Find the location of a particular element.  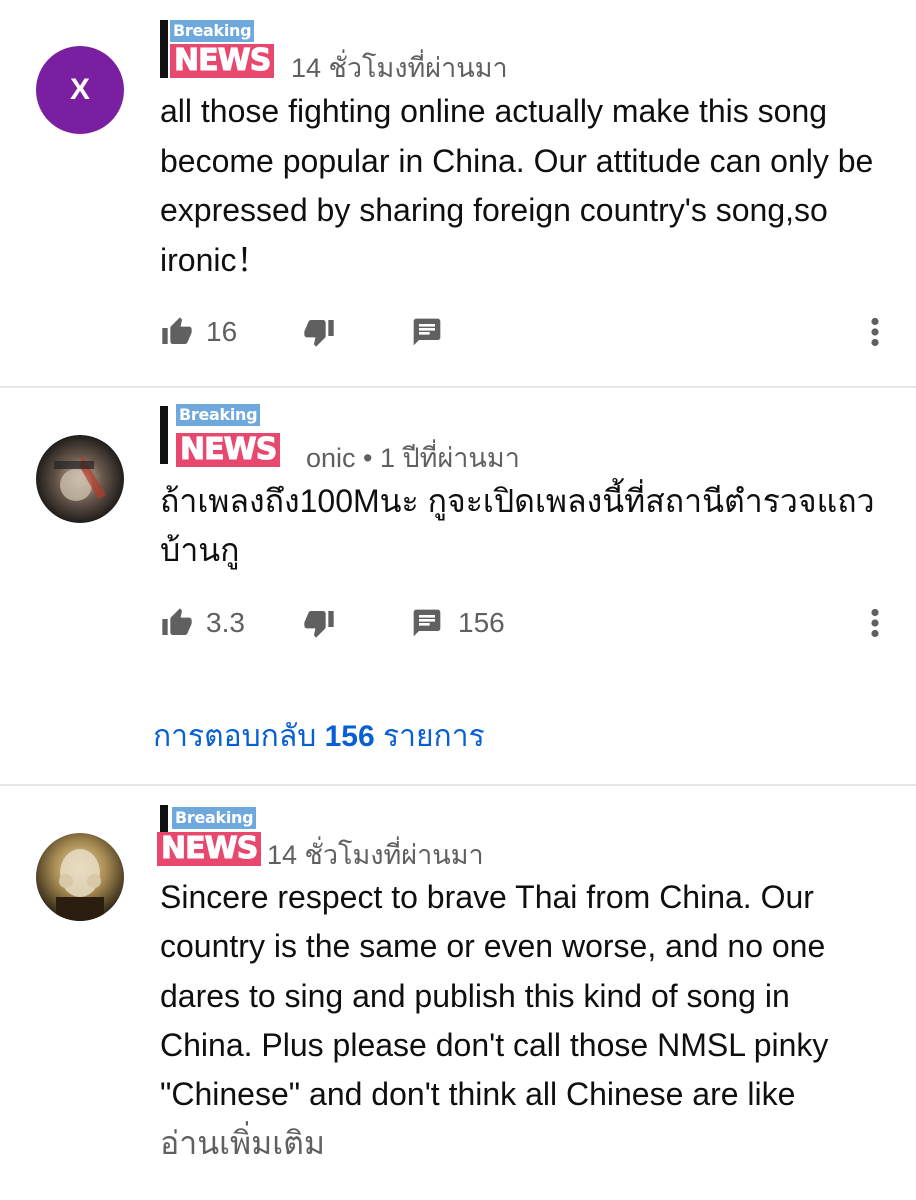

reply-button is located at coordinates (427, 332).